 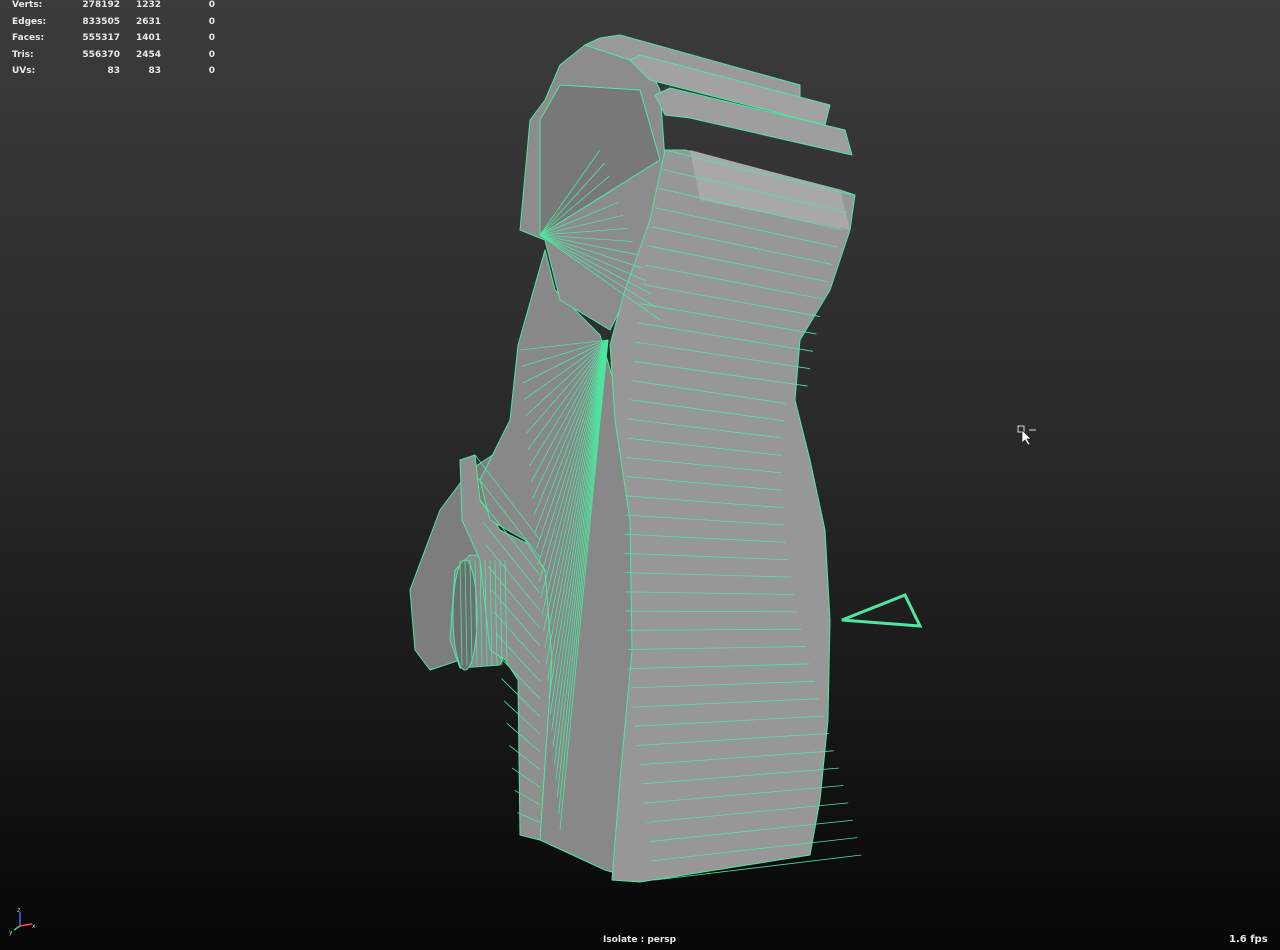 What do you see at coordinates (34, 926) in the screenshot?
I see `axis-label-x: x` at bounding box center [34, 926].